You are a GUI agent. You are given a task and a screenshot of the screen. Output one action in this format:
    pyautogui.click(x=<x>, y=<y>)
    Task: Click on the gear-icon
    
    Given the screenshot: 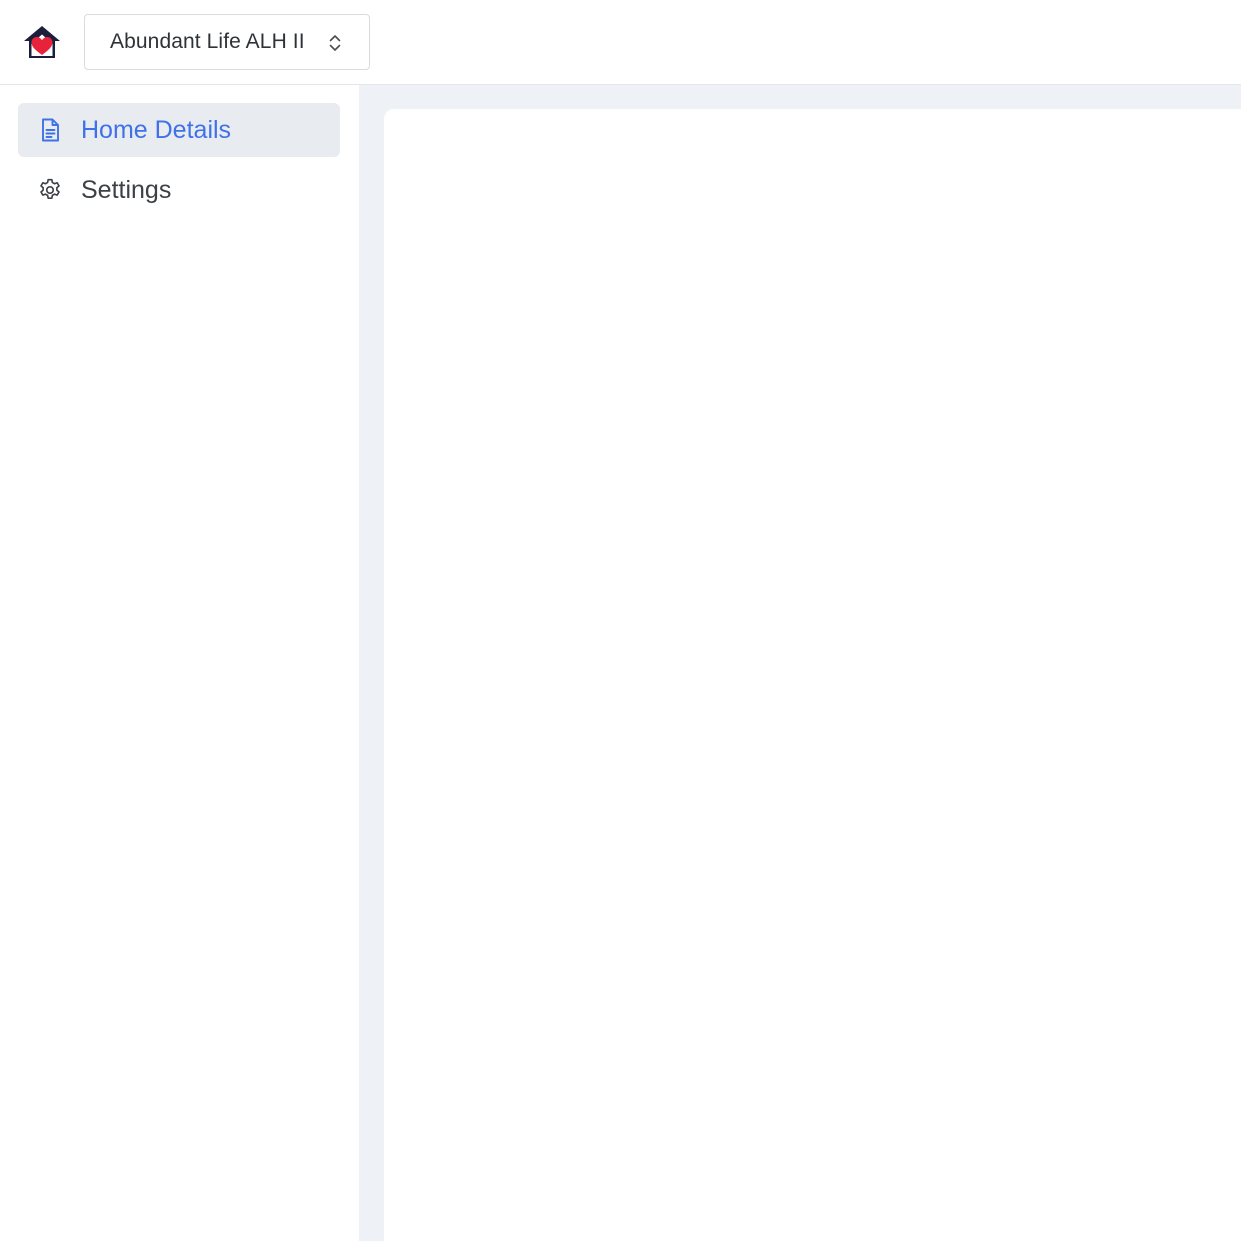 What is the action you would take?
    pyautogui.click(x=50, y=190)
    